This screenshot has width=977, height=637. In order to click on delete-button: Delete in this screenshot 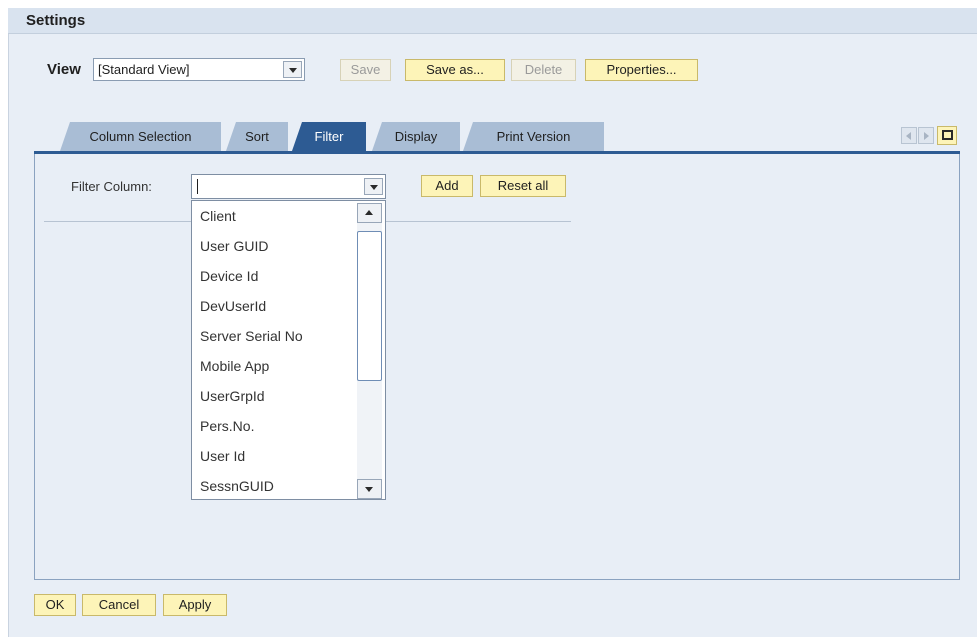, I will do `click(543, 70)`.